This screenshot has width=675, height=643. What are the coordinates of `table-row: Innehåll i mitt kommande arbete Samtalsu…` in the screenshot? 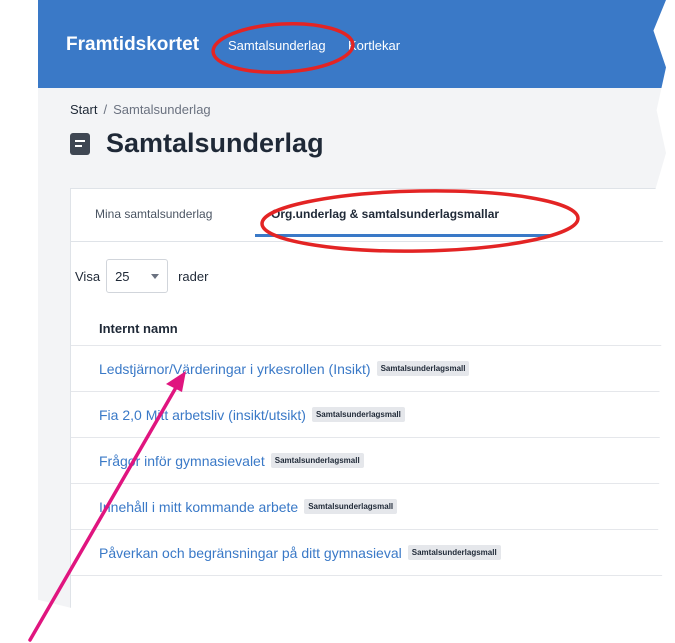 It's located at (368, 506).